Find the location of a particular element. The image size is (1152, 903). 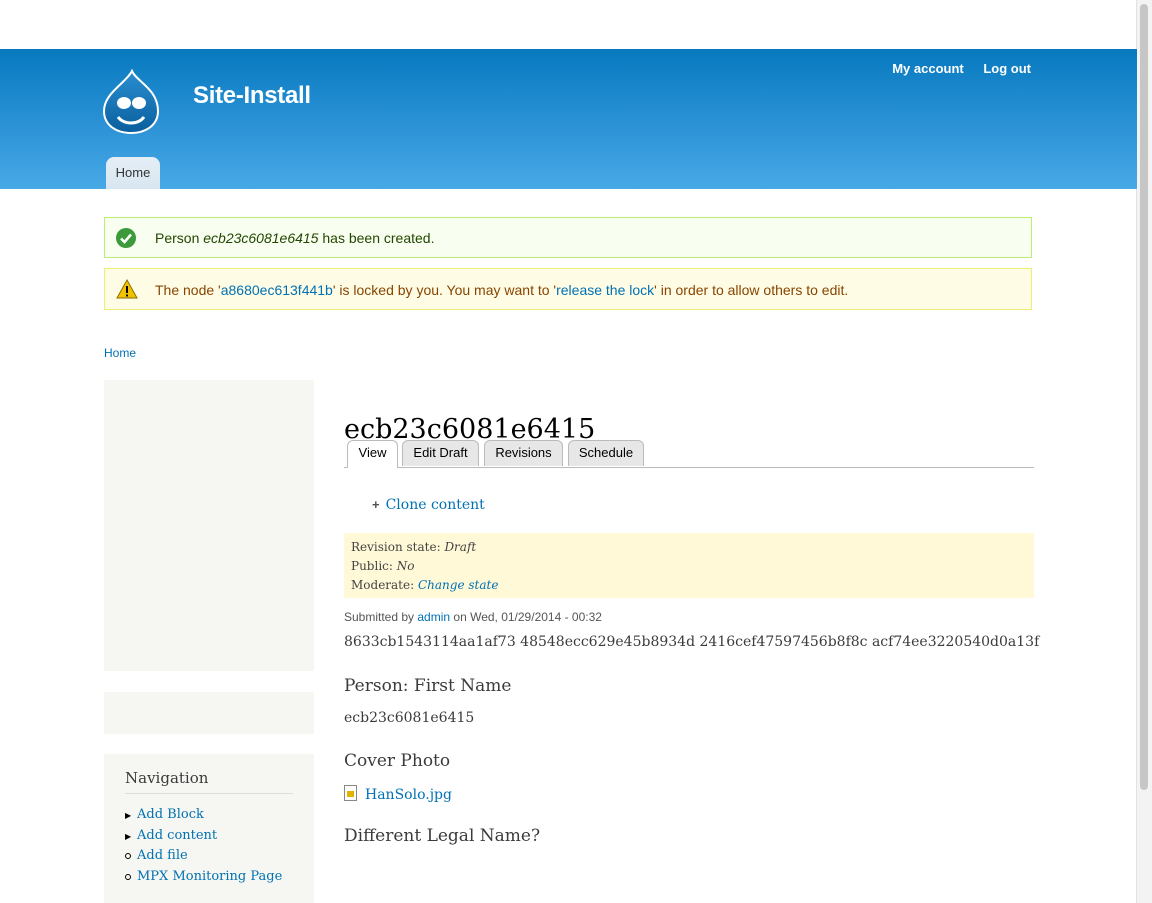

log-out-link: Log out is located at coordinates (1007, 68).